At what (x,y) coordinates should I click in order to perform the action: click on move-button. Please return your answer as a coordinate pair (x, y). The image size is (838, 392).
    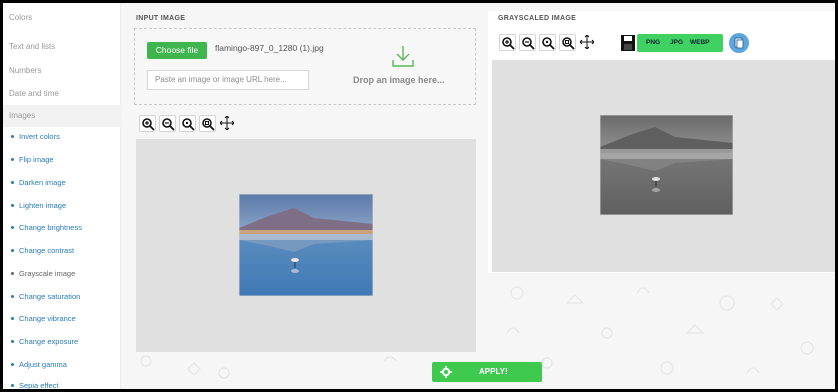
    Looking at the image, I should click on (227, 123).